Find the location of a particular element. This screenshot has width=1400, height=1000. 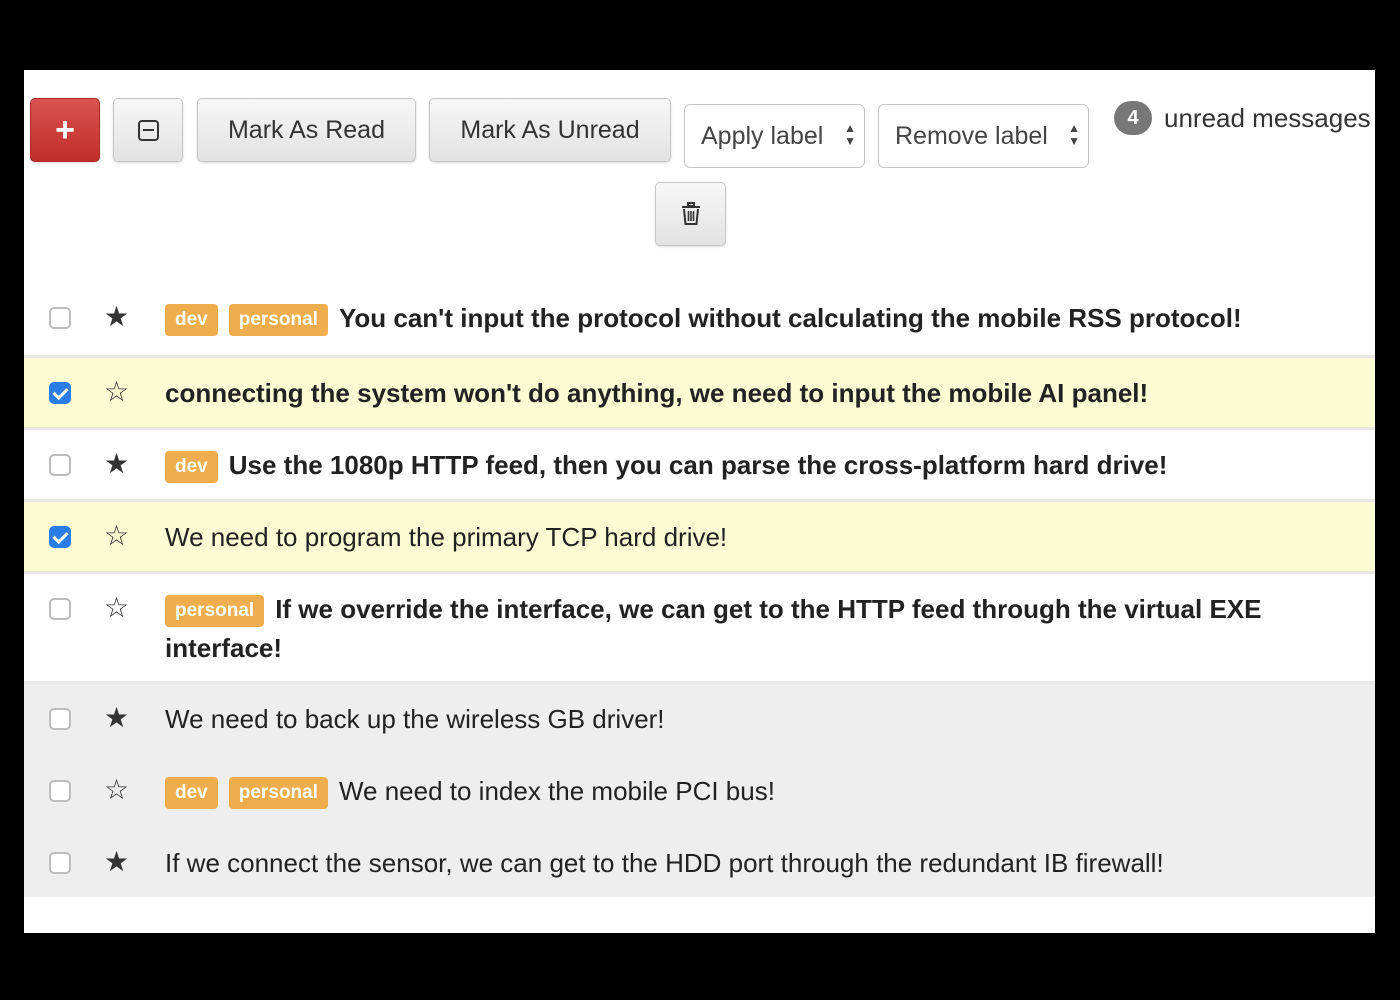

compose-button: + is located at coordinates (65, 130).